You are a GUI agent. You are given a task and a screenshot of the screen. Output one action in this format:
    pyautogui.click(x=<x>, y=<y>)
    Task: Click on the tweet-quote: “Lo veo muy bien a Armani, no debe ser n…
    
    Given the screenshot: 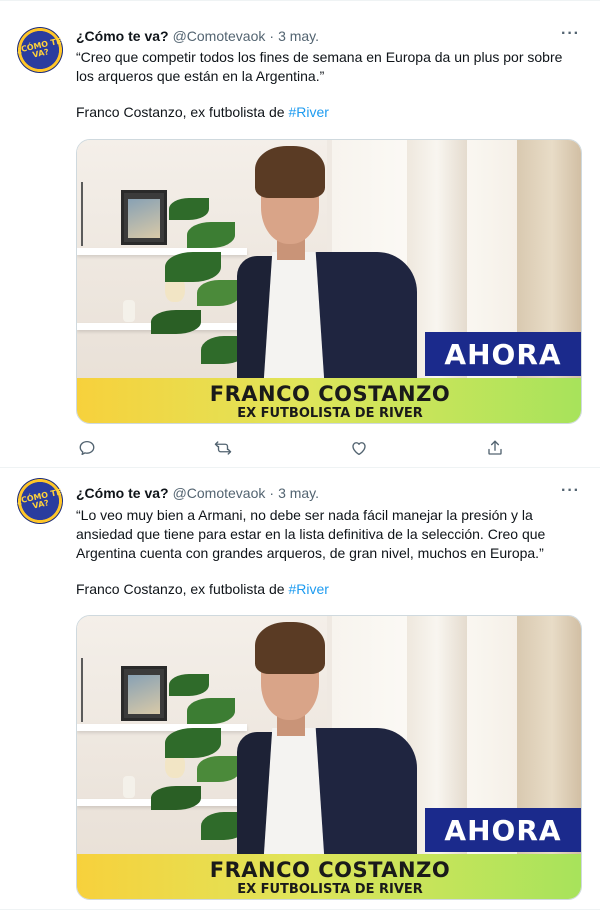 What is the action you would take?
    pyautogui.click(x=311, y=534)
    